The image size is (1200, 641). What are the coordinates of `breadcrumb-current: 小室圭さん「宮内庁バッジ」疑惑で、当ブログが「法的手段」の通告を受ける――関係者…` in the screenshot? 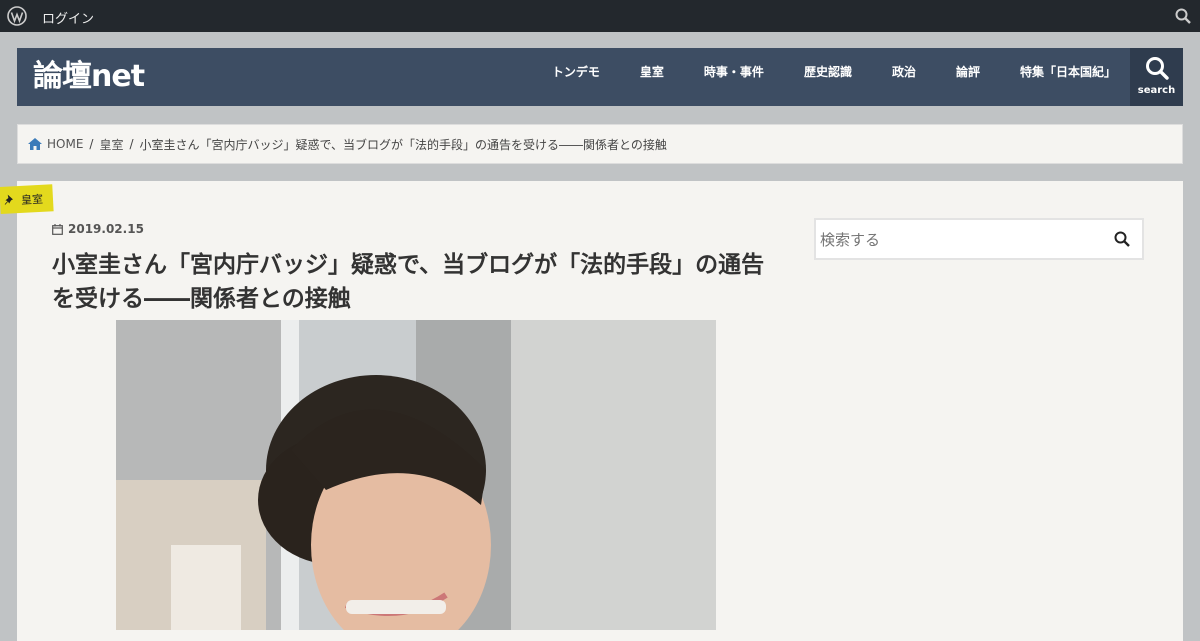 It's located at (403, 144).